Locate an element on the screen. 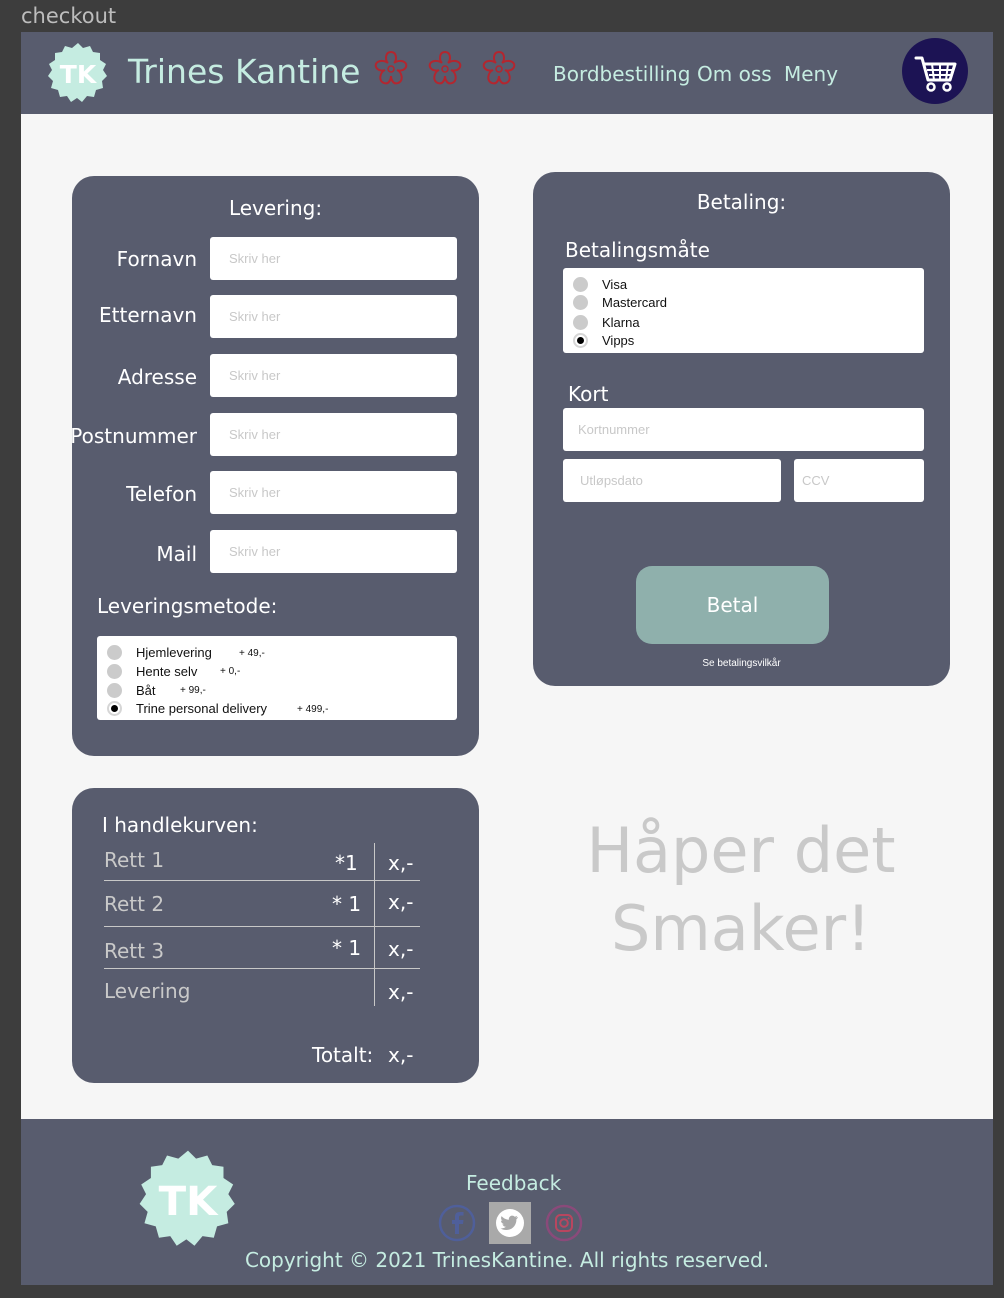 The image size is (1004, 1298). slogan-line-1: Håper det is located at coordinates (741, 850).